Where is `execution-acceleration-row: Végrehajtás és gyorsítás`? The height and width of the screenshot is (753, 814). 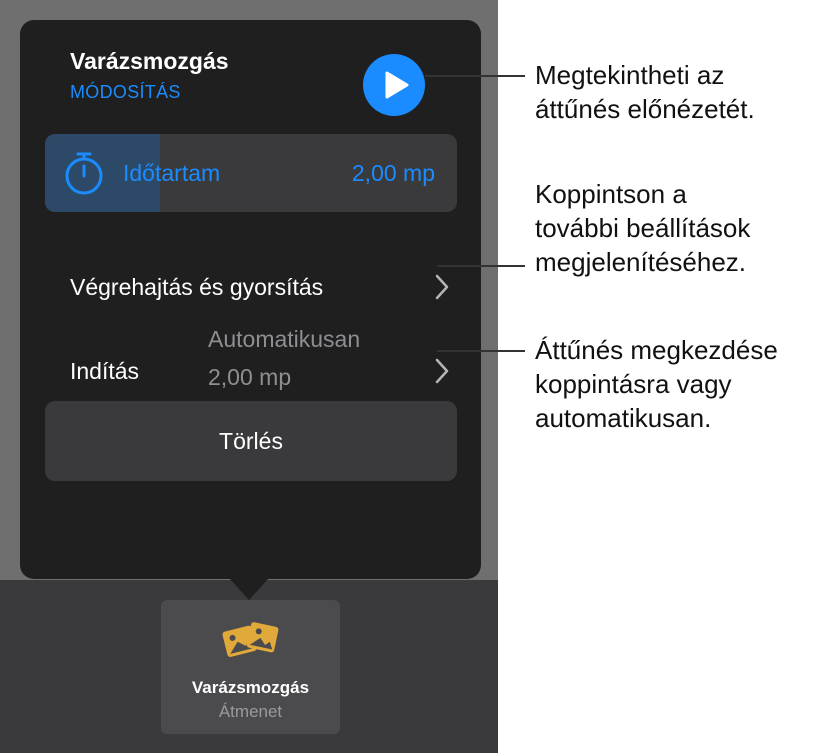 execution-acceleration-row: Végrehajtás és gyorsítás is located at coordinates (251, 287).